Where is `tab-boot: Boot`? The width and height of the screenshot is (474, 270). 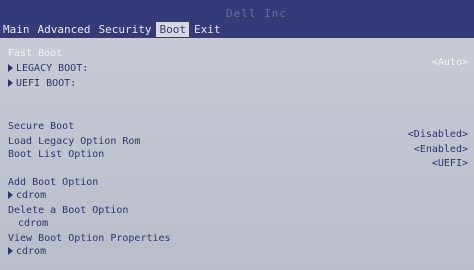
tab-boot: Boot is located at coordinates (172, 29).